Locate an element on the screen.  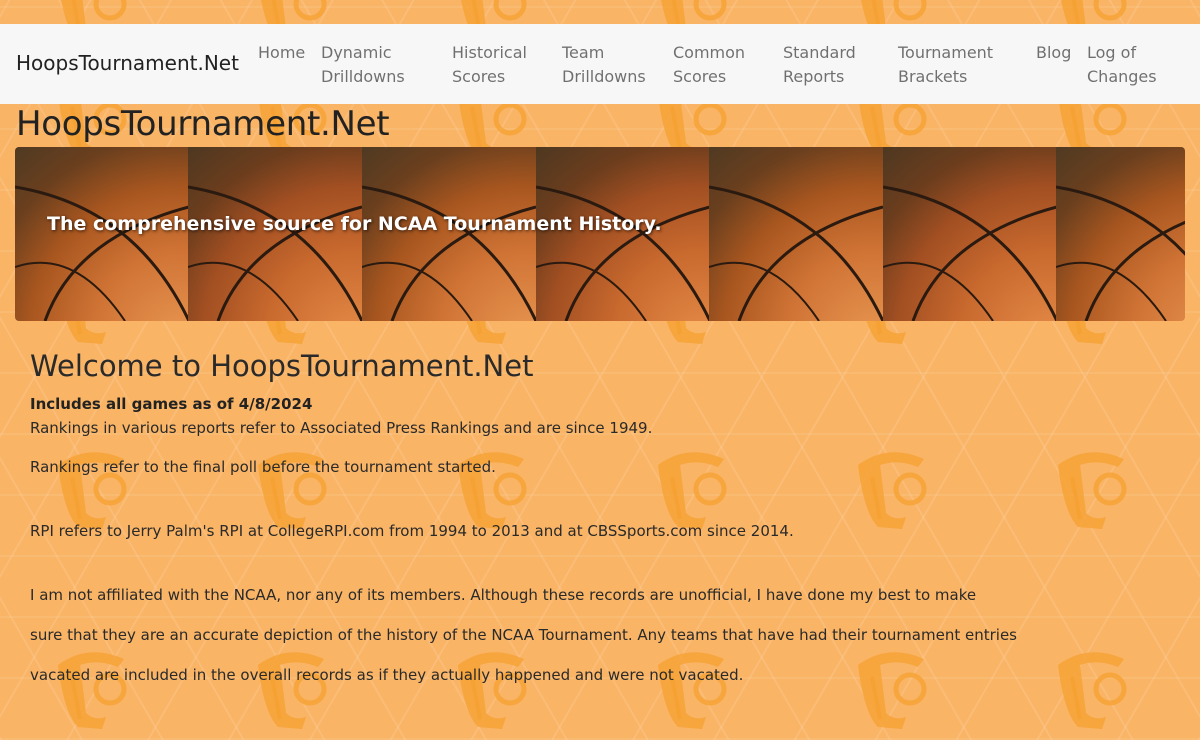
nav-blog: Blog is located at coordinates (1053, 53).